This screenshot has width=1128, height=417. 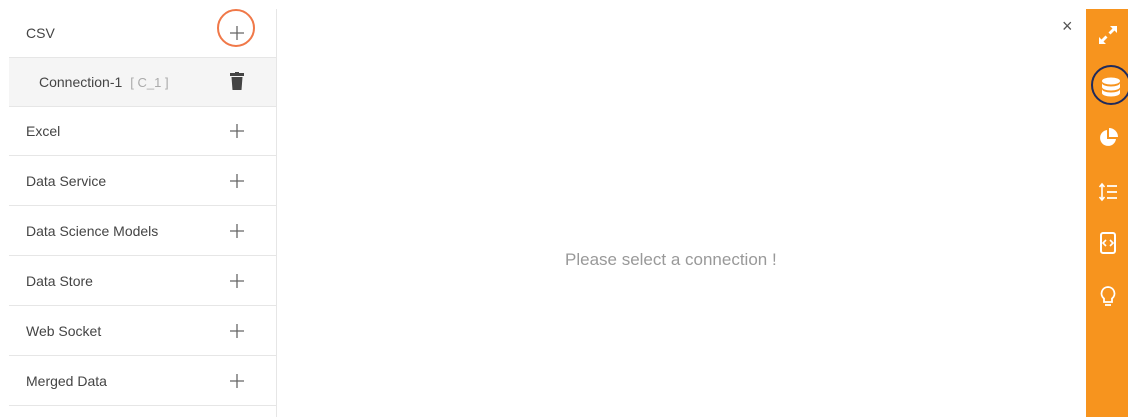 What do you see at coordinates (1107, 213) in the screenshot?
I see `right-toolbar` at bounding box center [1107, 213].